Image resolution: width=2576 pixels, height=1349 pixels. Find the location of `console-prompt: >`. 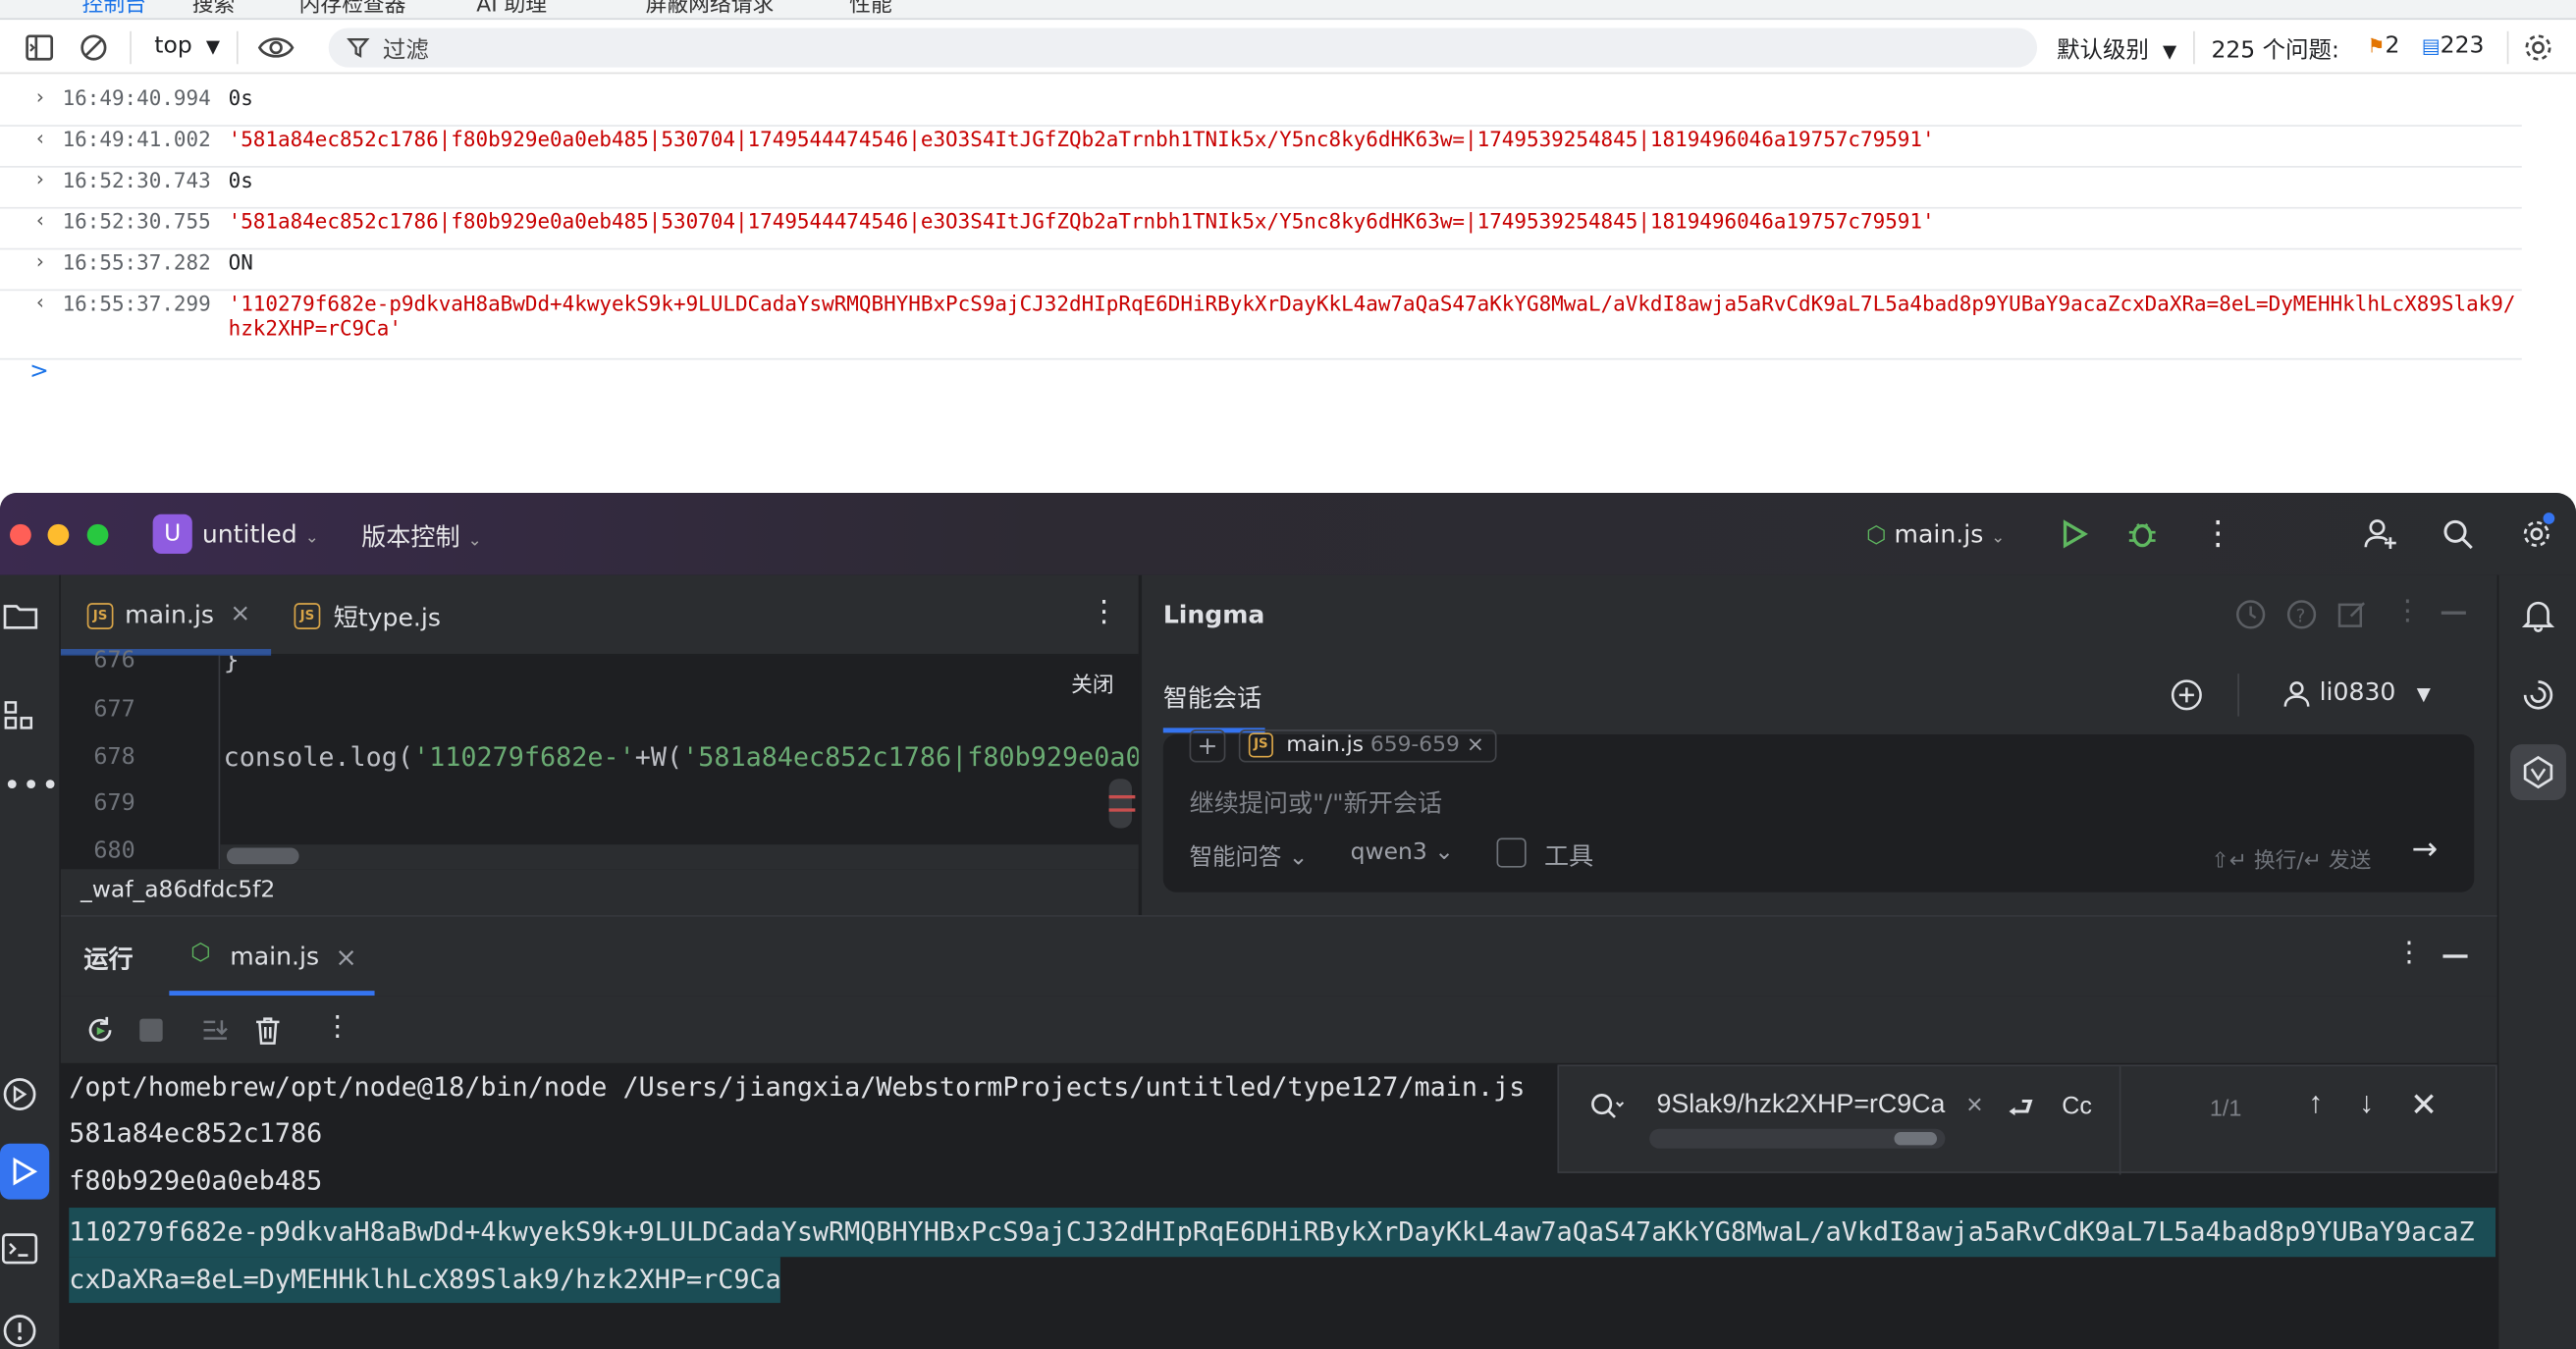

console-prompt: > is located at coordinates (39, 371).